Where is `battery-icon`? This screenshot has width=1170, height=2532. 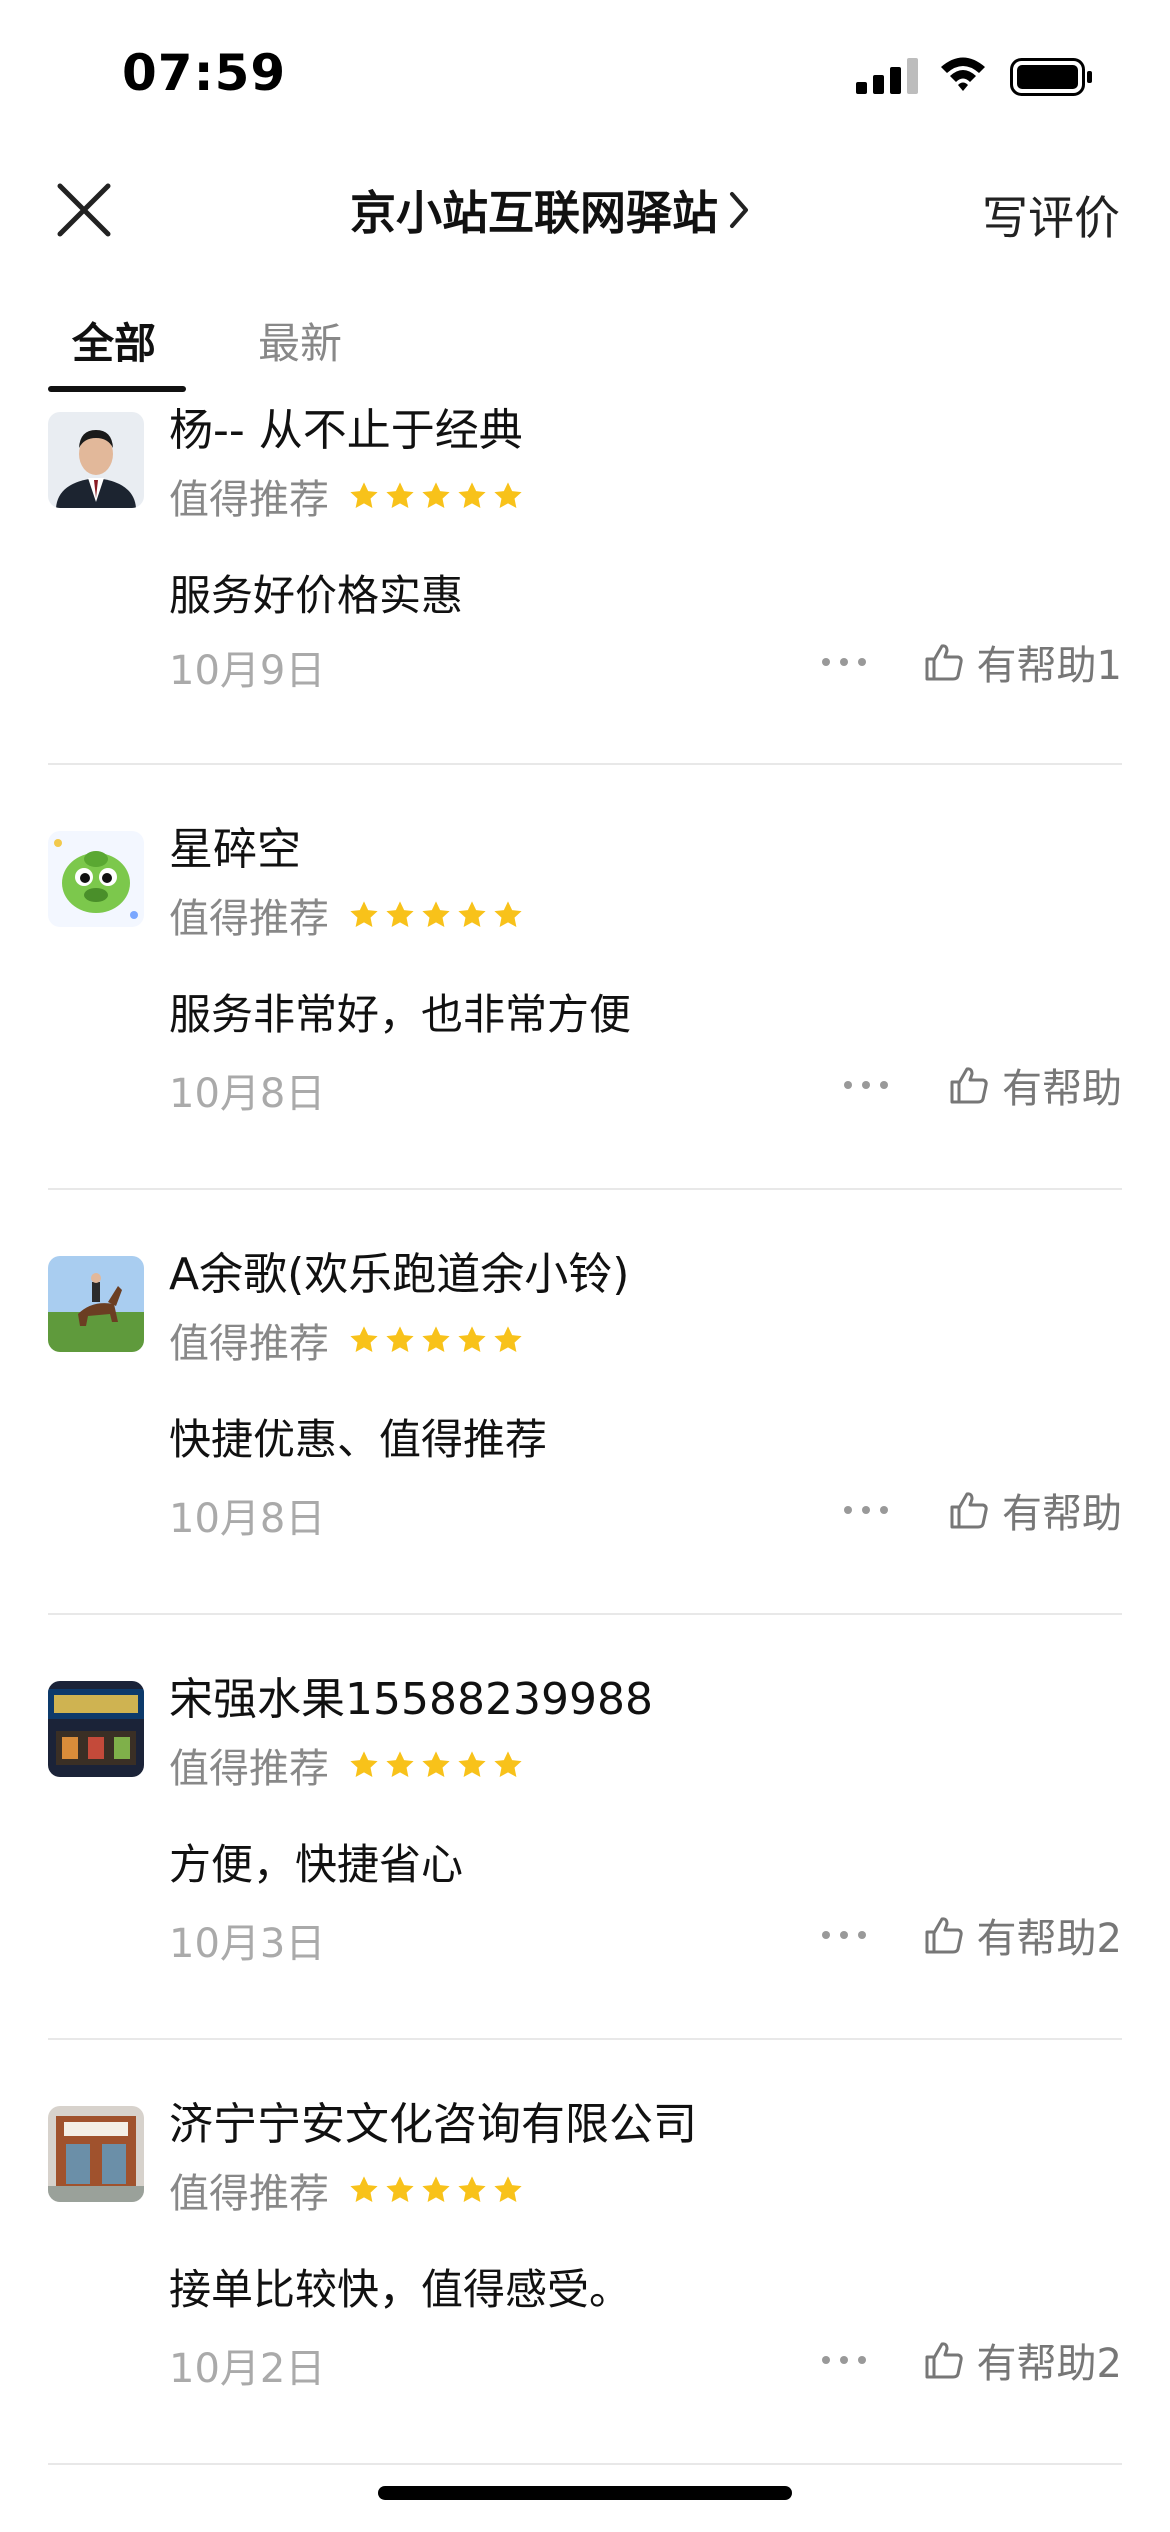
battery-icon is located at coordinates (1051, 77).